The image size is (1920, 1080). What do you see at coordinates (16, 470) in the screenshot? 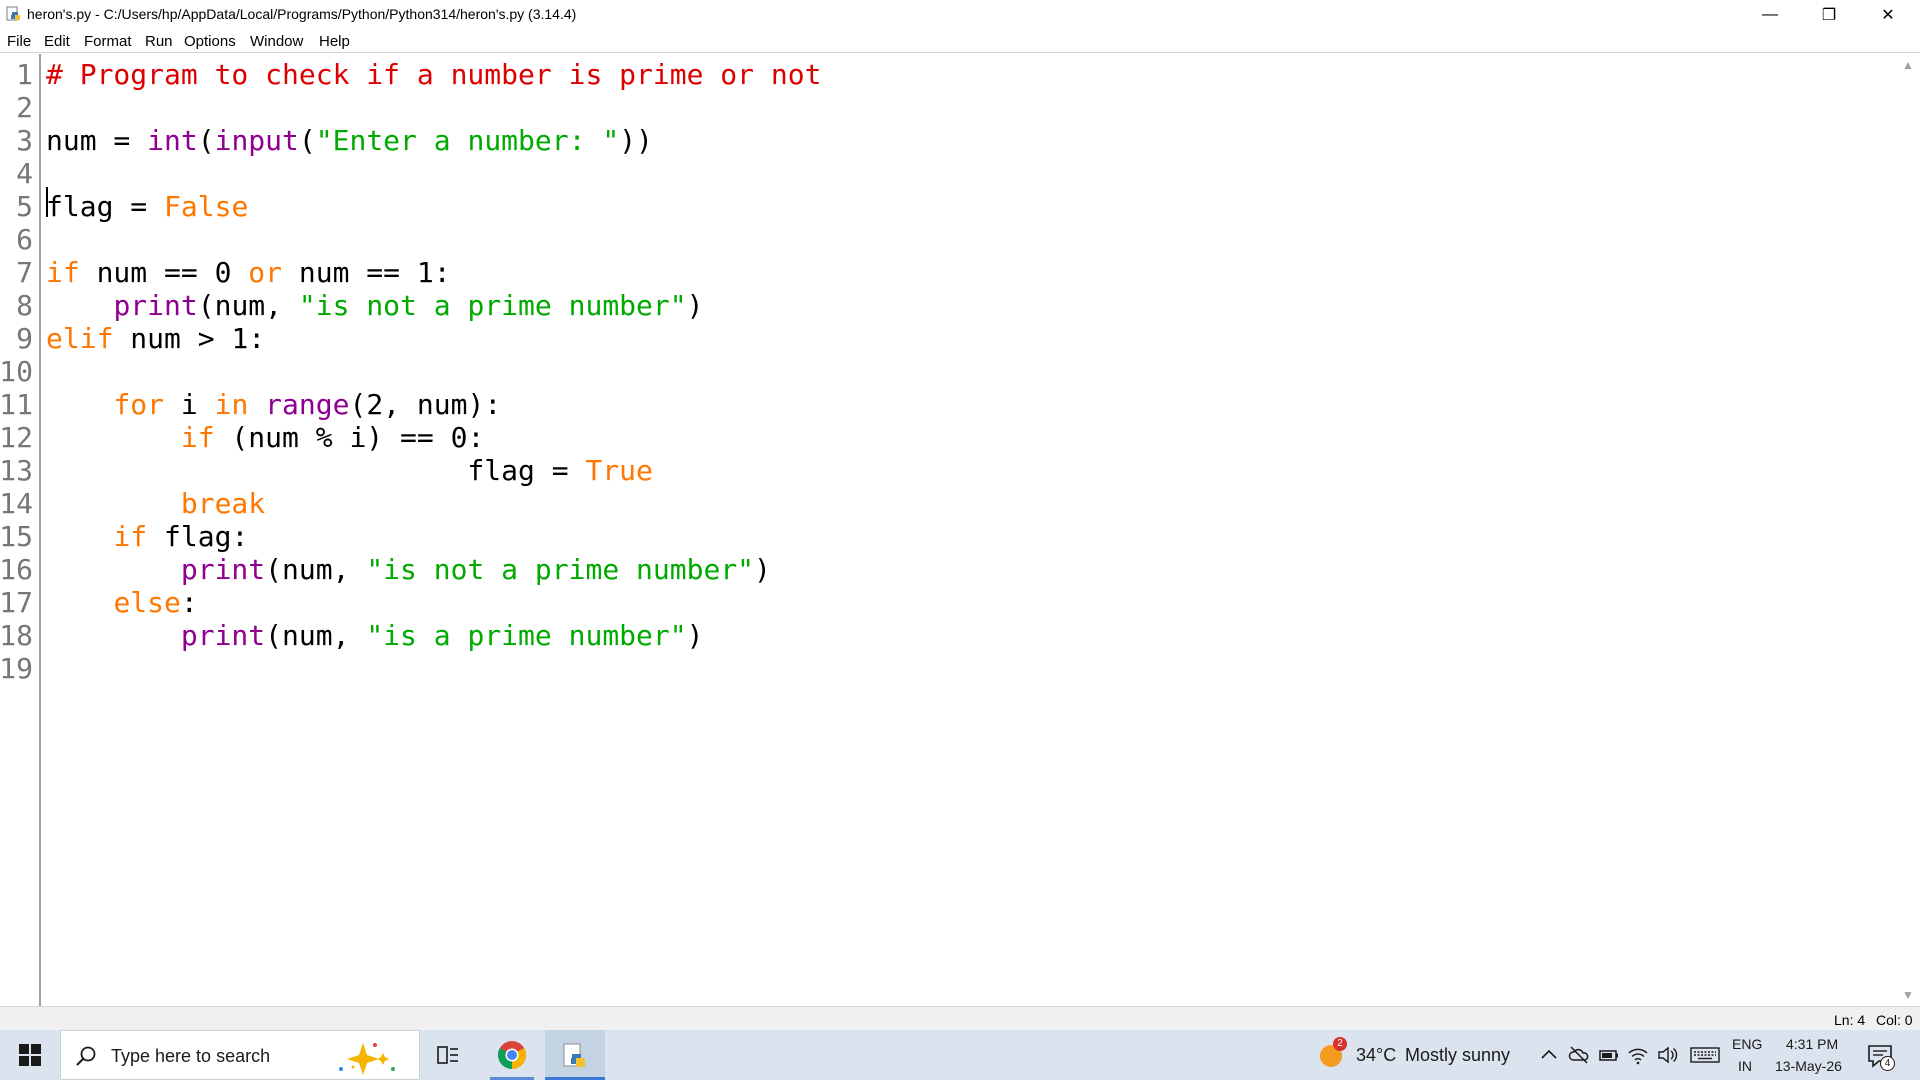
I see `line-number: 13` at bounding box center [16, 470].